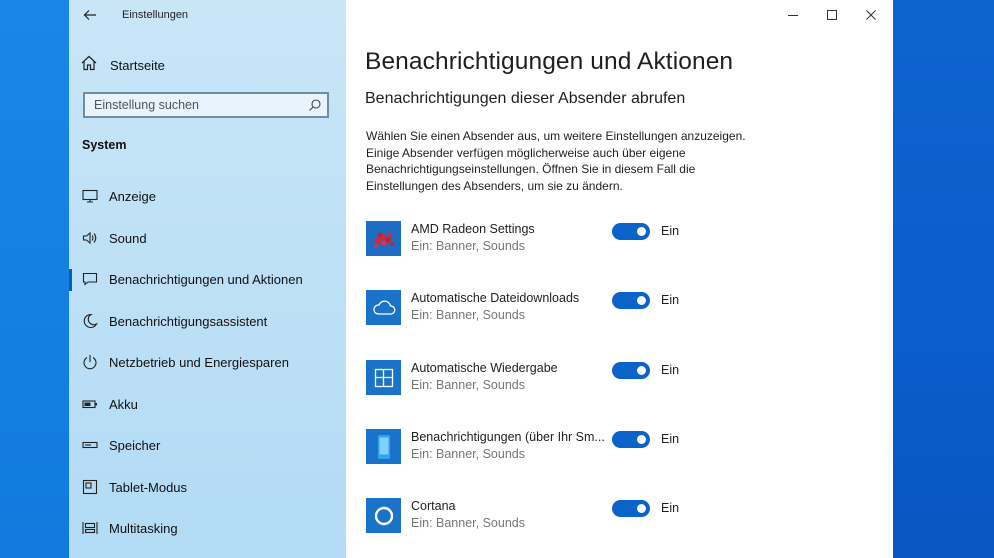 This screenshot has height=558, width=994. I want to click on maximize-button, so click(832, 15).